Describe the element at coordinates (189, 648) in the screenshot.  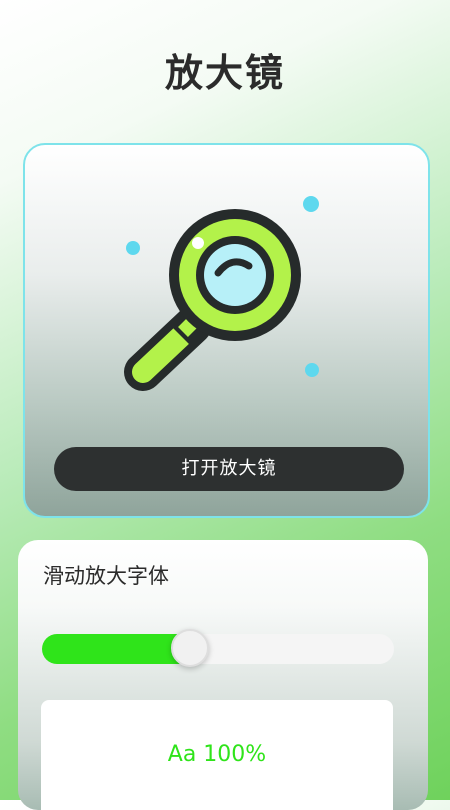
I see `slider-knob` at that location.